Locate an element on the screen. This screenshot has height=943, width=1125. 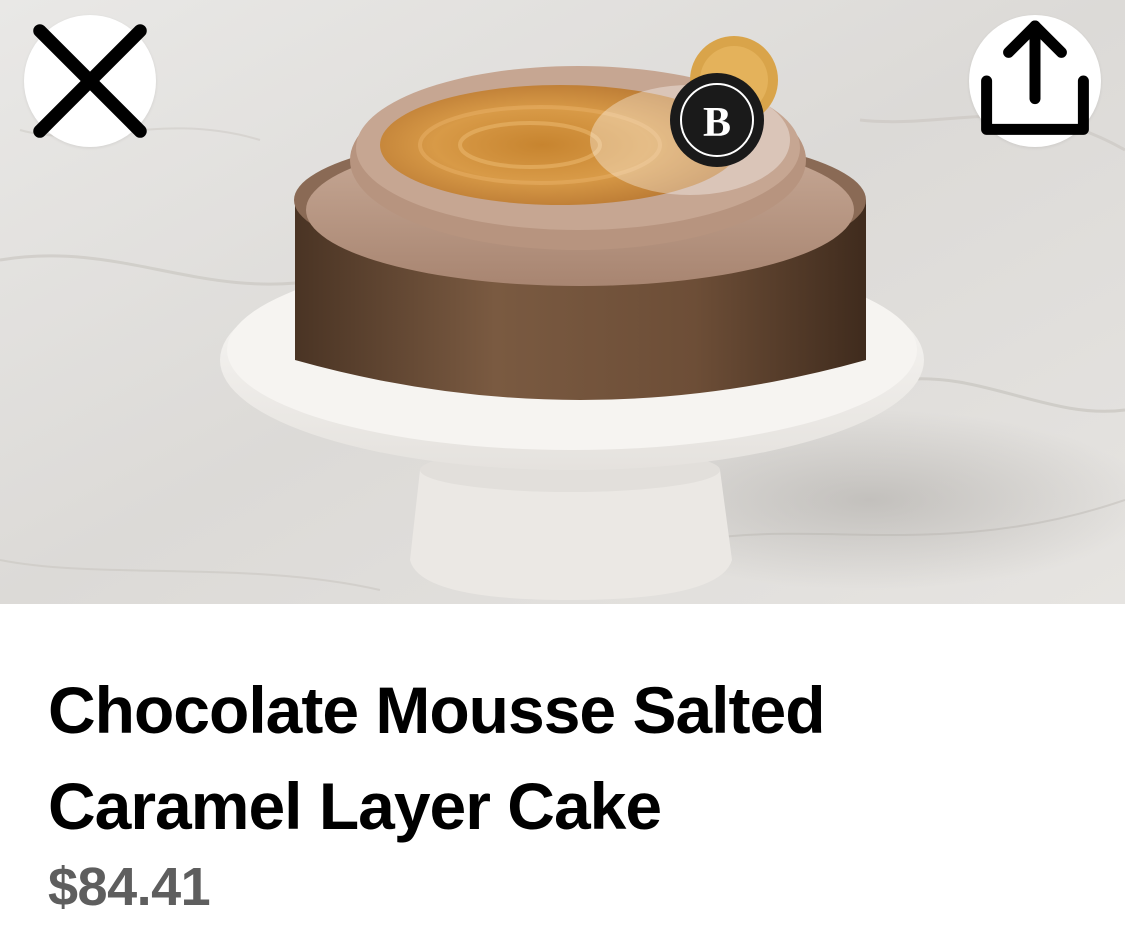
close-icon is located at coordinates (90, 81).